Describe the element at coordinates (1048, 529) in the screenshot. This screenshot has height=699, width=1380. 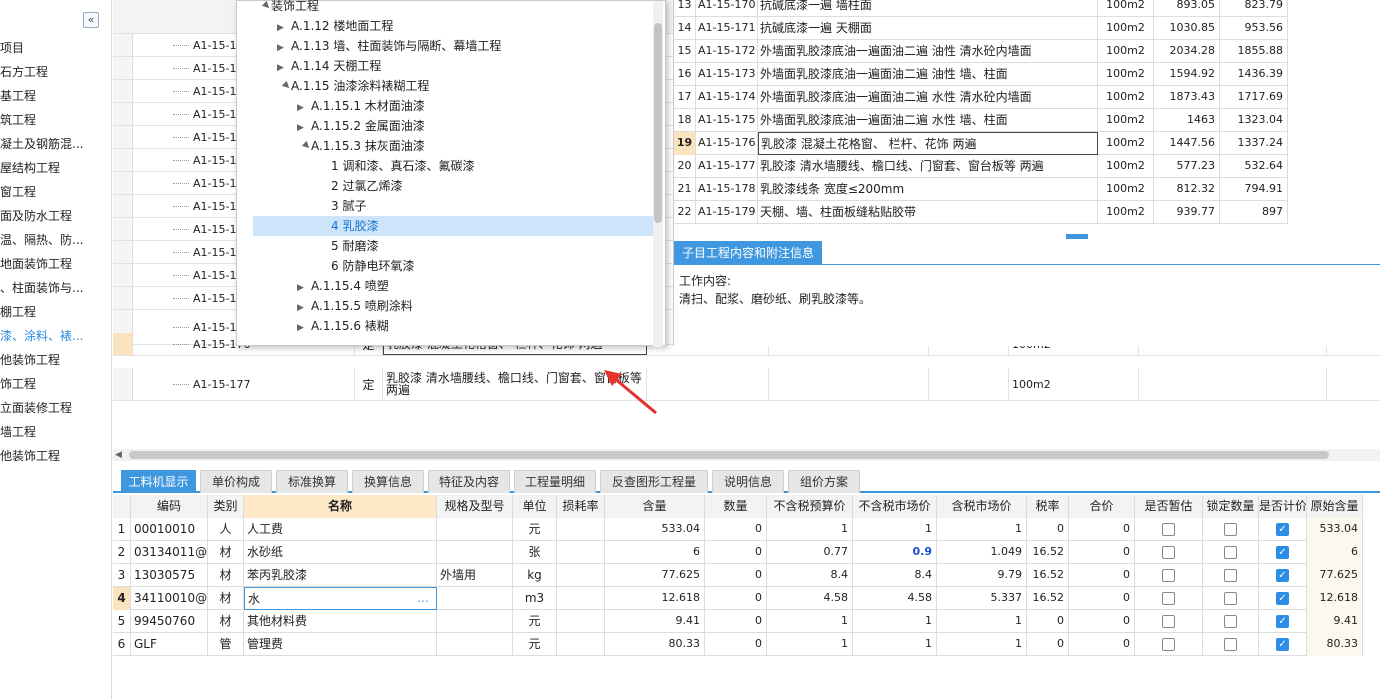
I see `tax-cell: 0` at that location.